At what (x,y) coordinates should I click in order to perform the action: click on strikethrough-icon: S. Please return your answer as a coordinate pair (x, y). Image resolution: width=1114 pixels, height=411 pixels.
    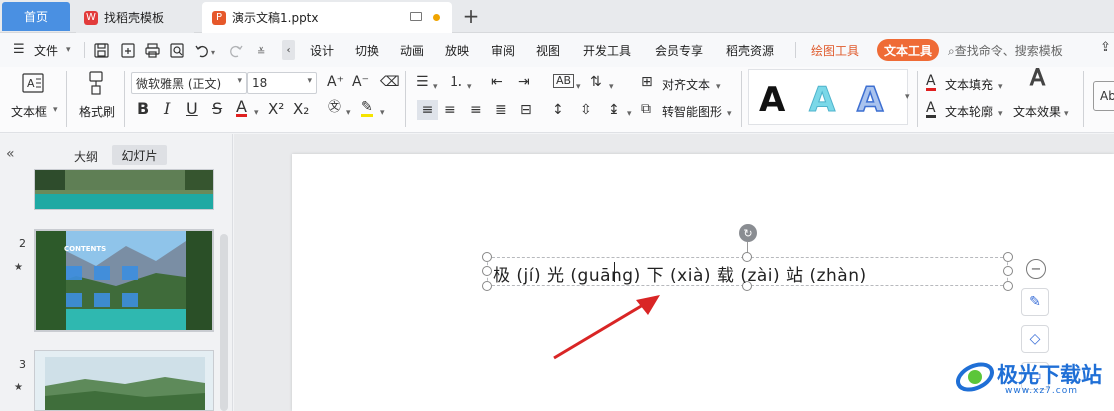
    Looking at the image, I should click on (217, 109).